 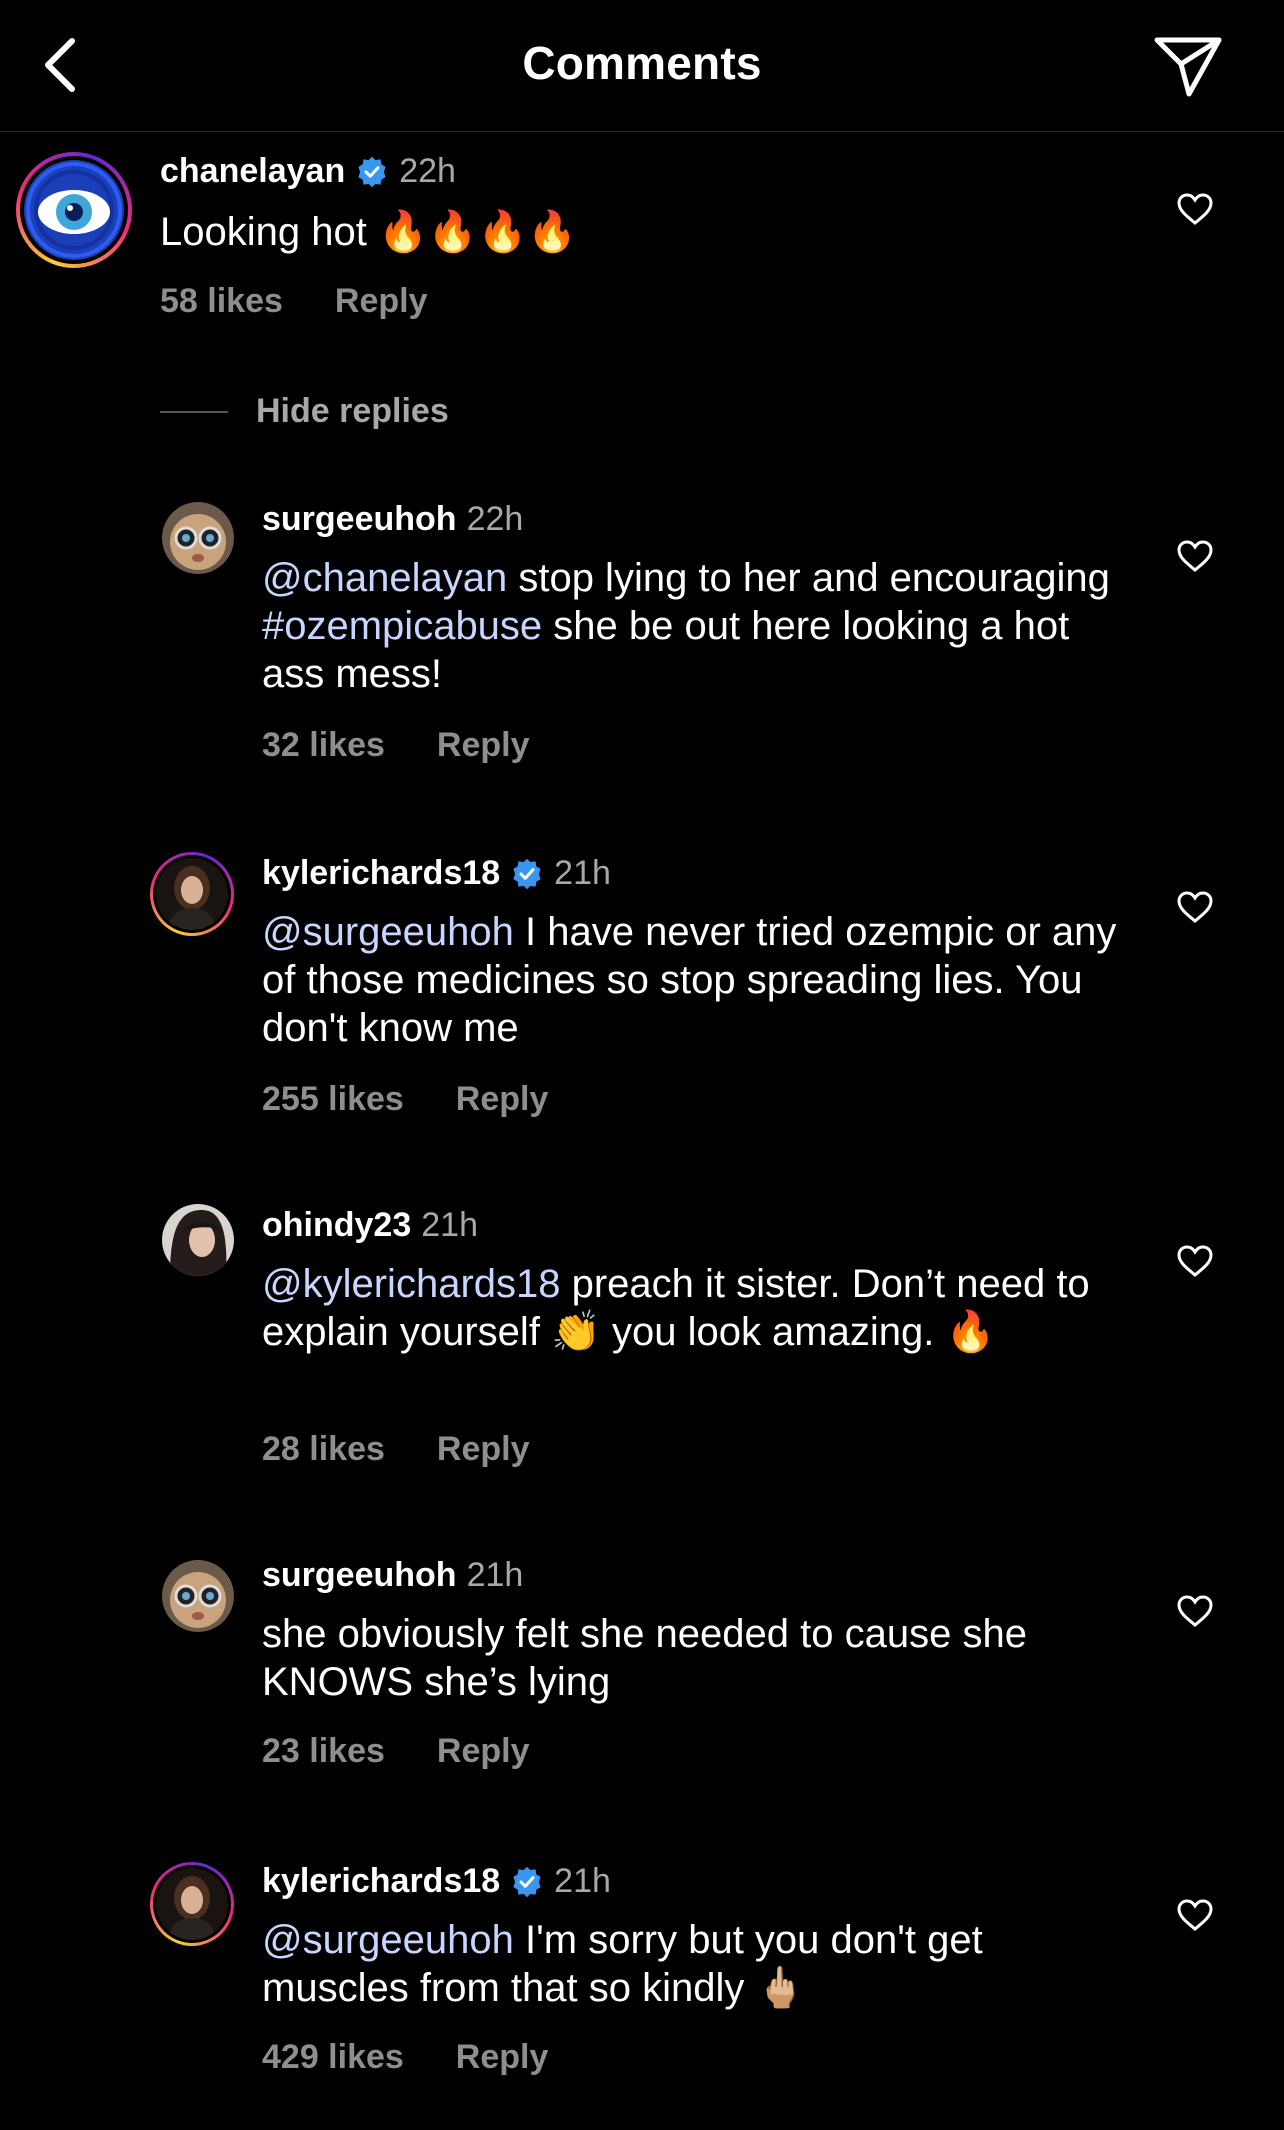 What do you see at coordinates (369, 232) in the screenshot?
I see `comment-text: Looking hot 🔥🔥🔥🔥` at bounding box center [369, 232].